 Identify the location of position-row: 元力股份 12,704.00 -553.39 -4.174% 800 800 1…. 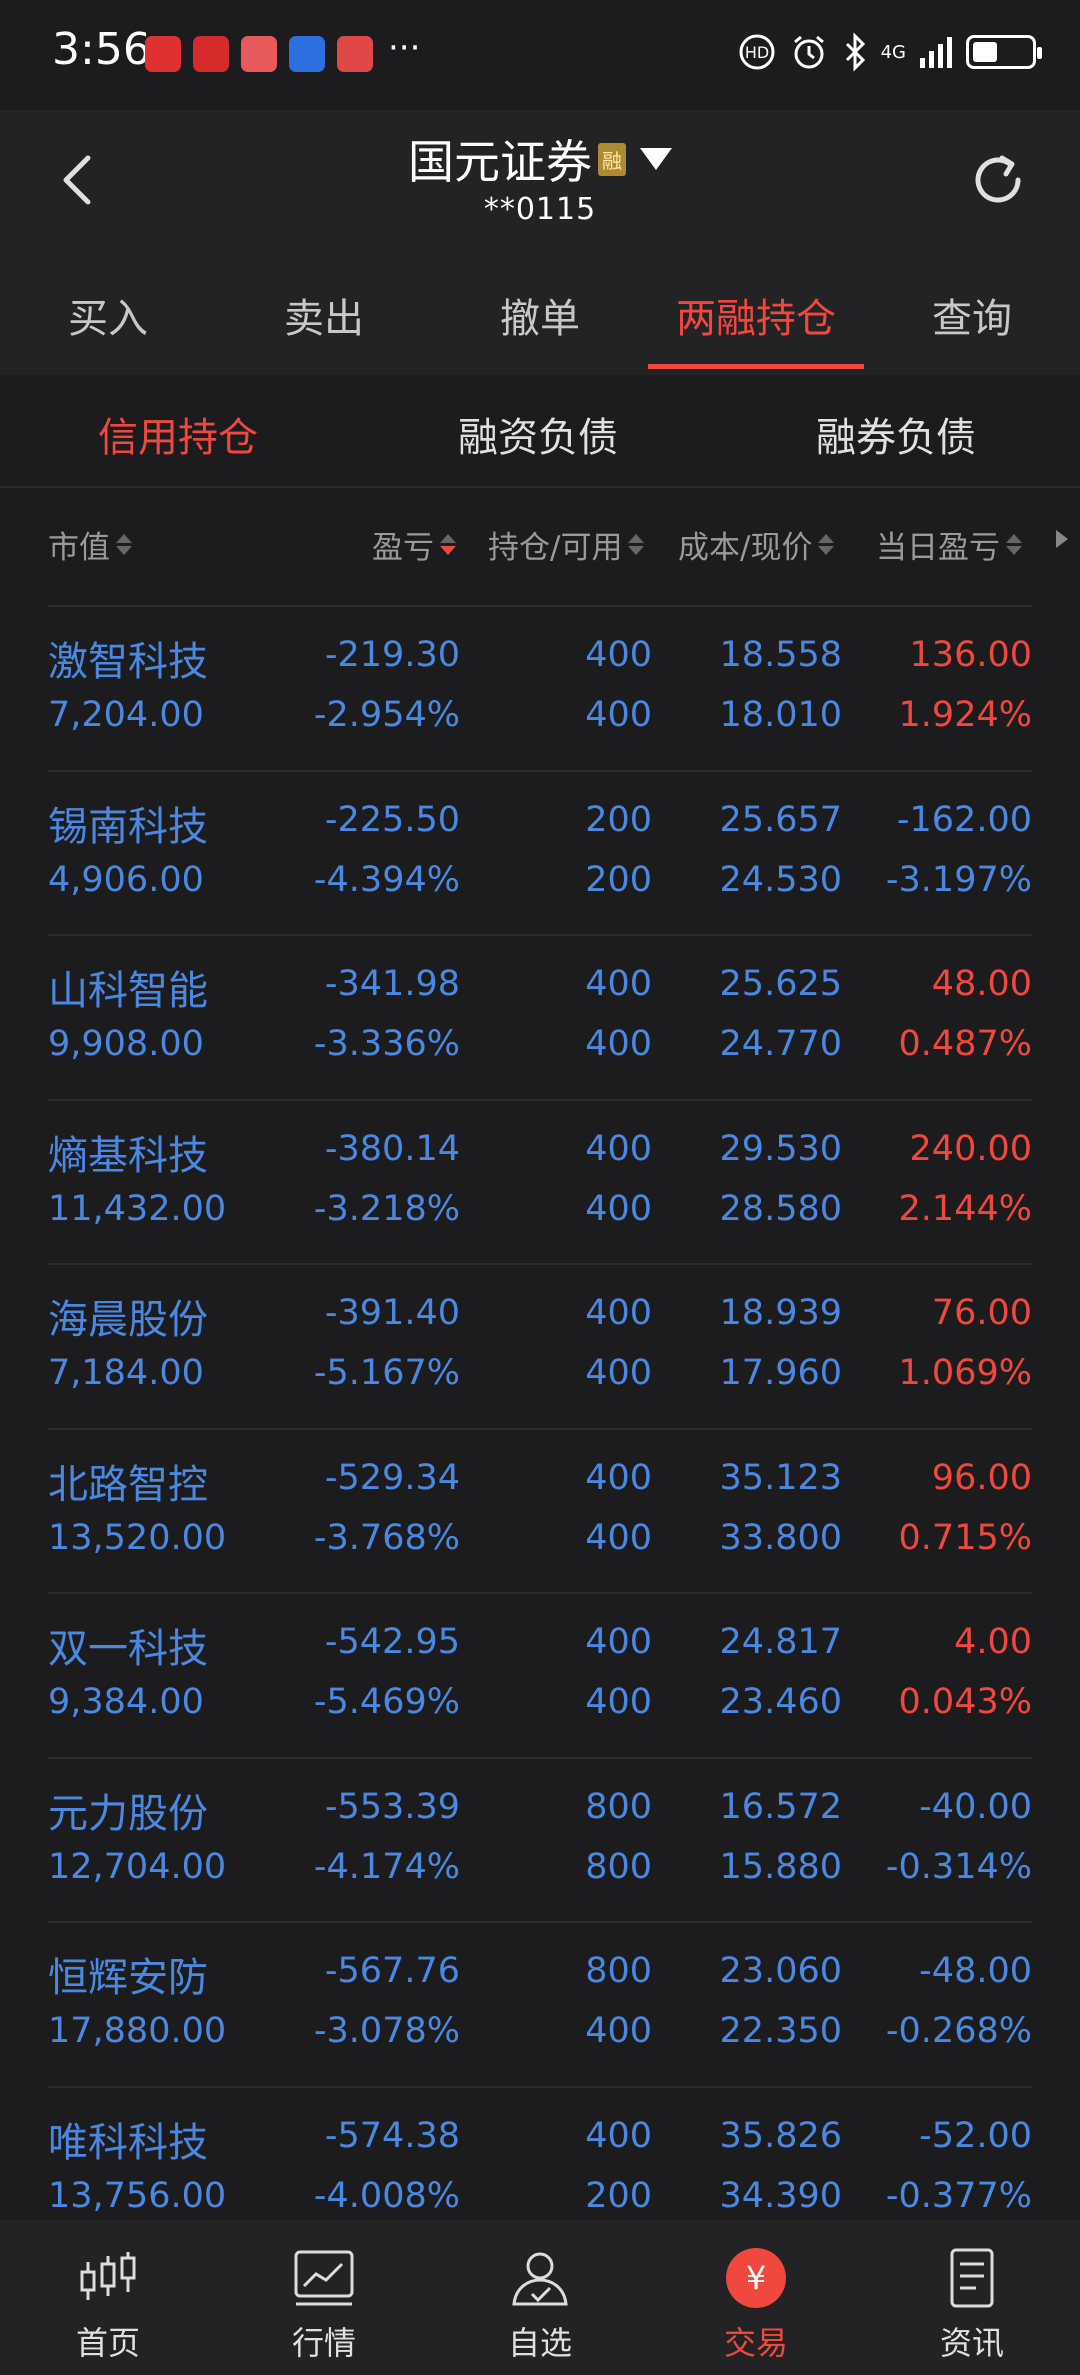
(540, 1839).